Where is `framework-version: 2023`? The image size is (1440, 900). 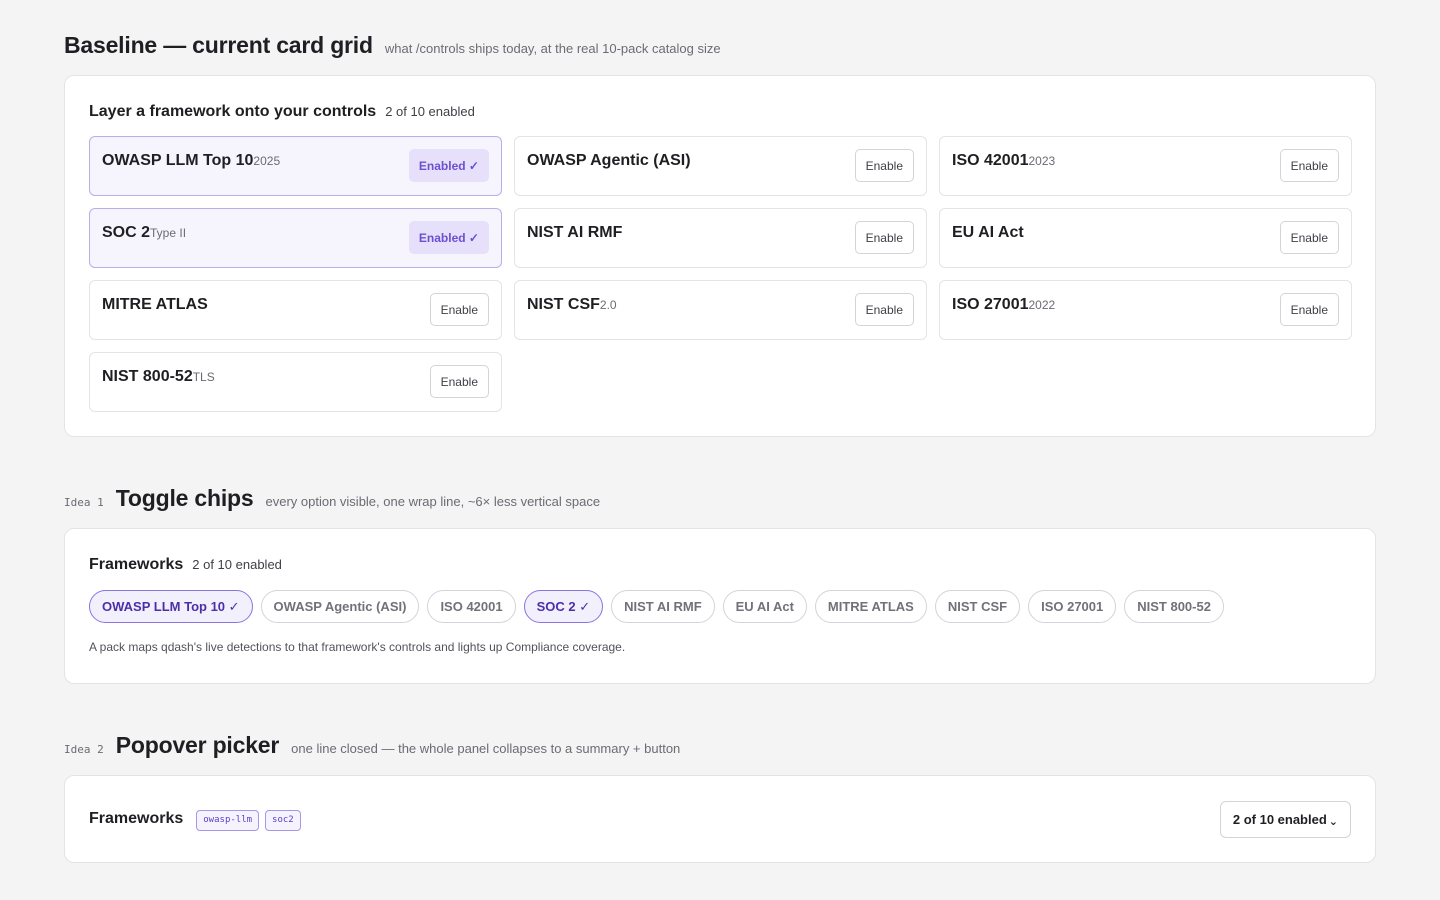
framework-version: 2023 is located at coordinates (1042, 161).